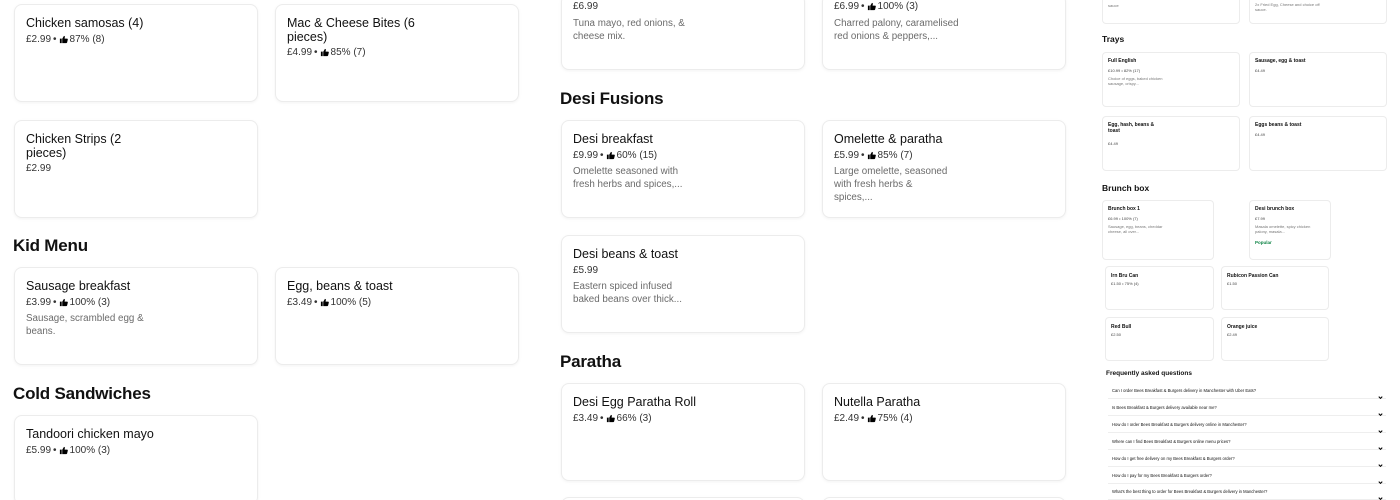 The image size is (1400, 500). What do you see at coordinates (1125, 283) in the screenshot?
I see `item-meta: £1.50 • 75% (4)` at bounding box center [1125, 283].